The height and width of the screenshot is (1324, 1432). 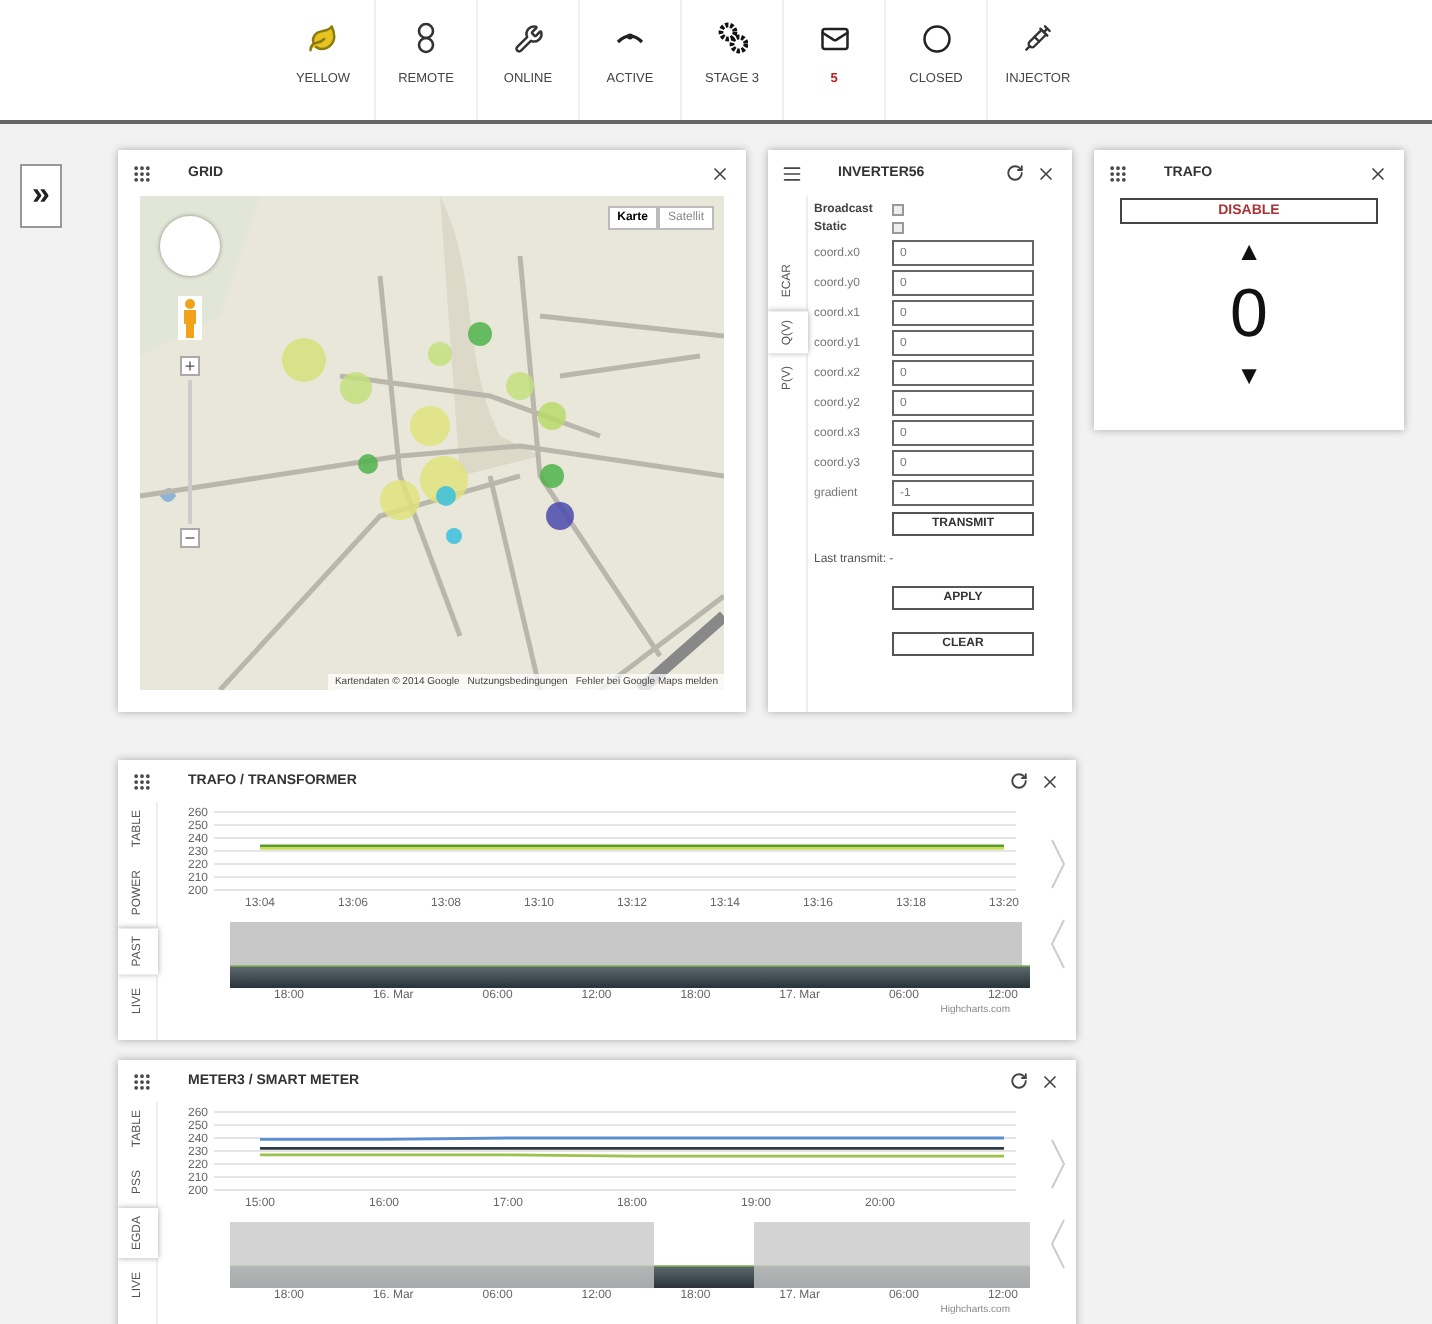 I want to click on sidebar-toggle: », so click(x=41, y=196).